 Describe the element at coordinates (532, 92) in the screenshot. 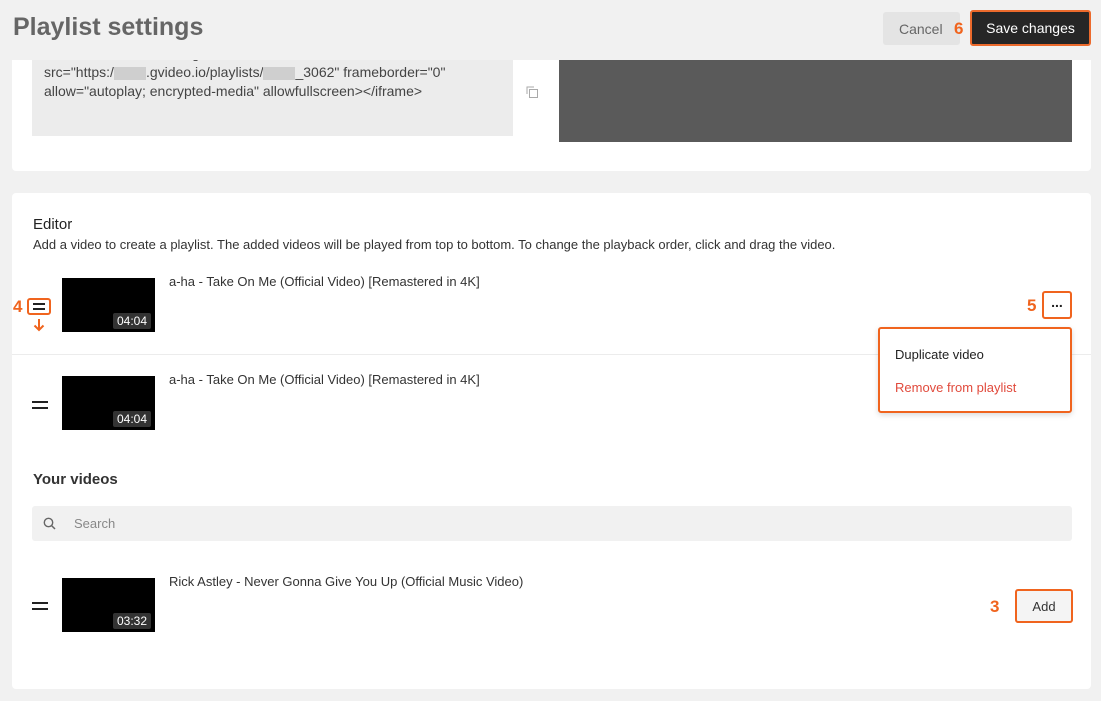

I see `copy-icon` at that location.